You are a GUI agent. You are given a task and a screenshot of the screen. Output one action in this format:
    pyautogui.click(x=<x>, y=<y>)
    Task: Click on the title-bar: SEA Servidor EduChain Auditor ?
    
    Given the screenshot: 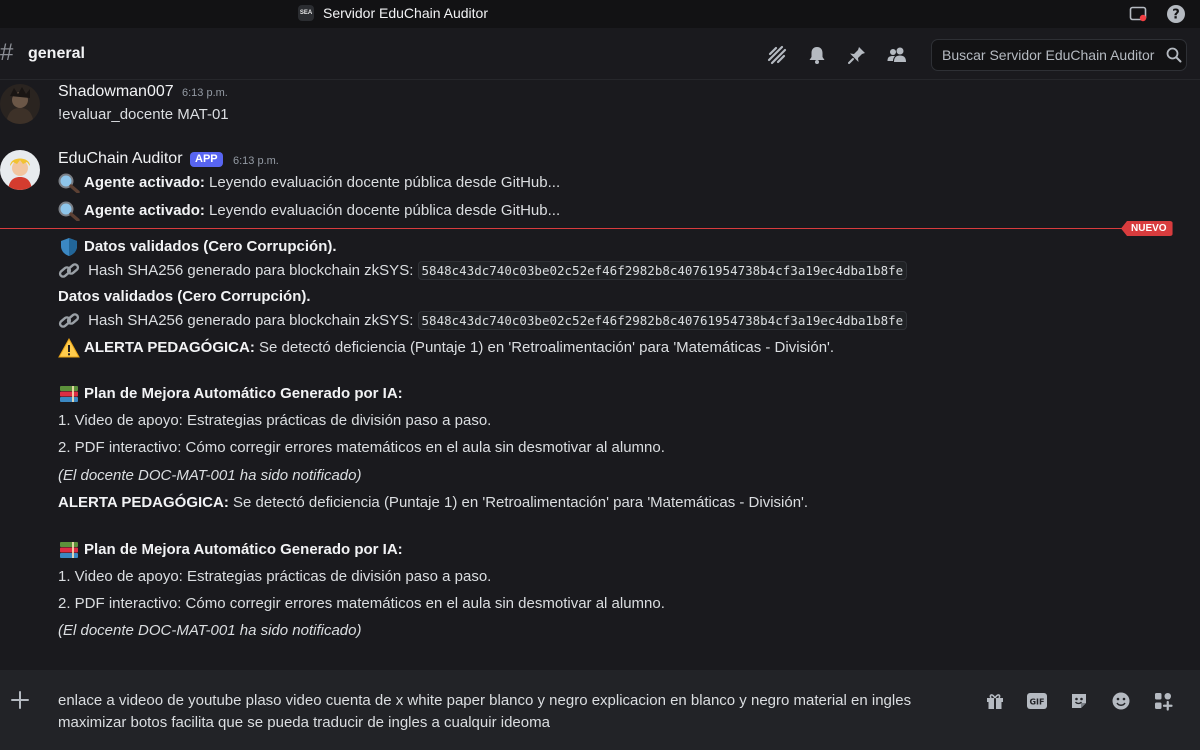 What is the action you would take?
    pyautogui.click(x=600, y=14)
    